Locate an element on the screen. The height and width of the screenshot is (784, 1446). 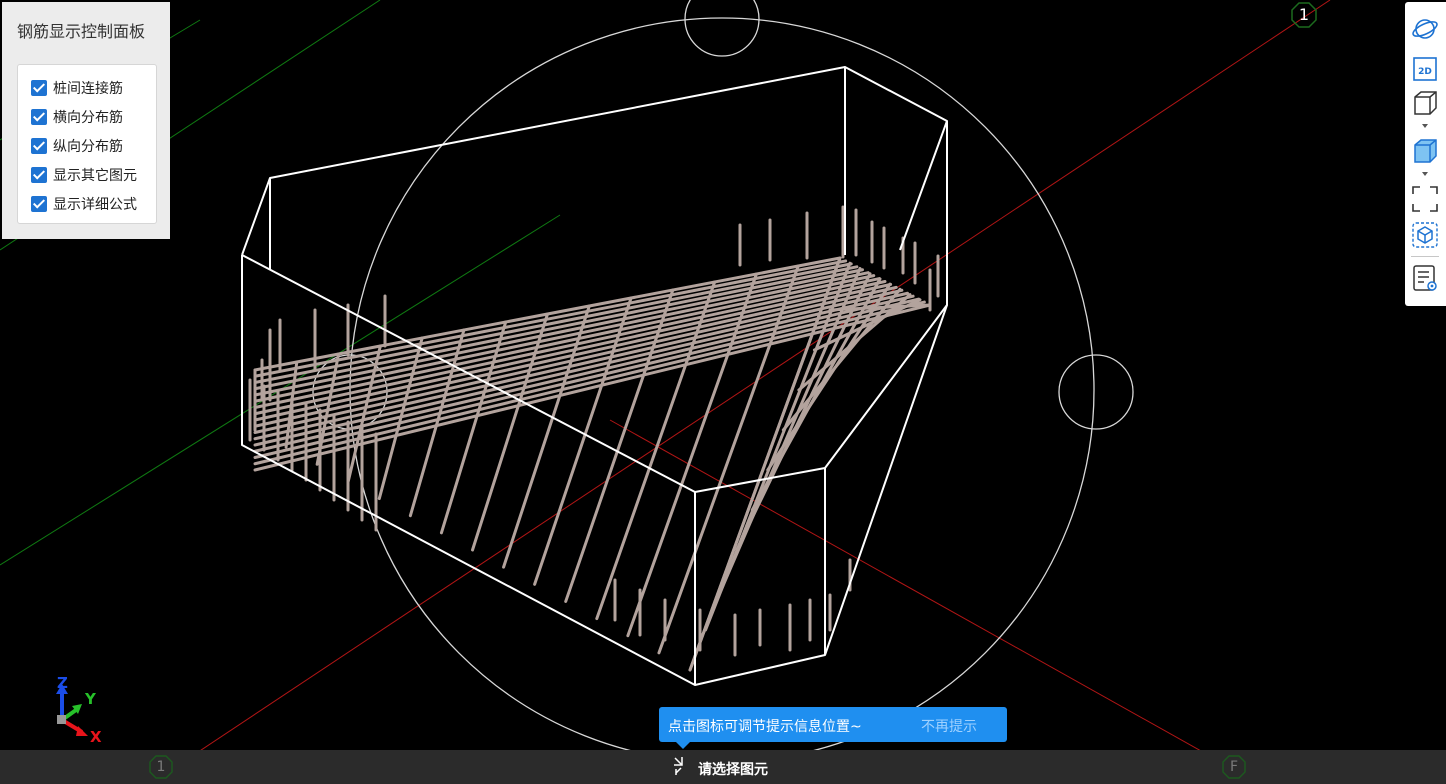
property-list-icon is located at coordinates (1425, 278).